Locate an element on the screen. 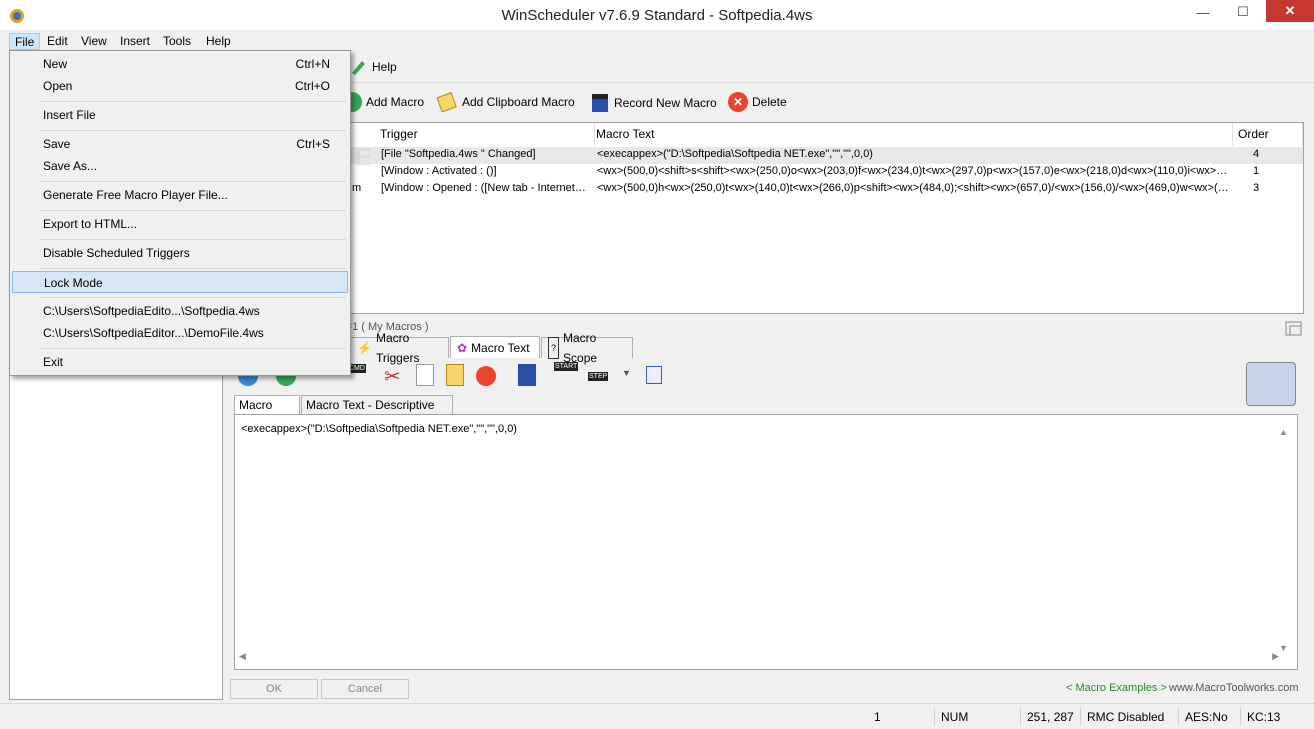 The width and height of the screenshot is (1314, 729). delete-button: ✕ Delete is located at coordinates (757, 102).